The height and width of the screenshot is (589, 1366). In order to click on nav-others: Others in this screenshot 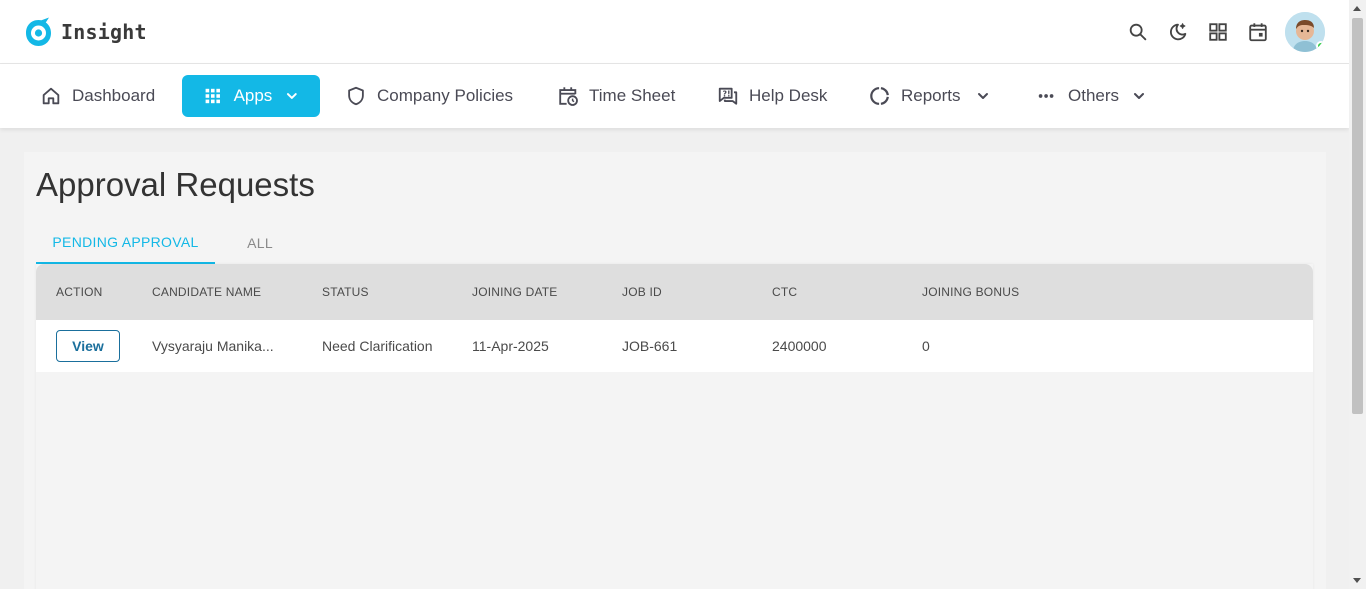, I will do `click(1091, 96)`.